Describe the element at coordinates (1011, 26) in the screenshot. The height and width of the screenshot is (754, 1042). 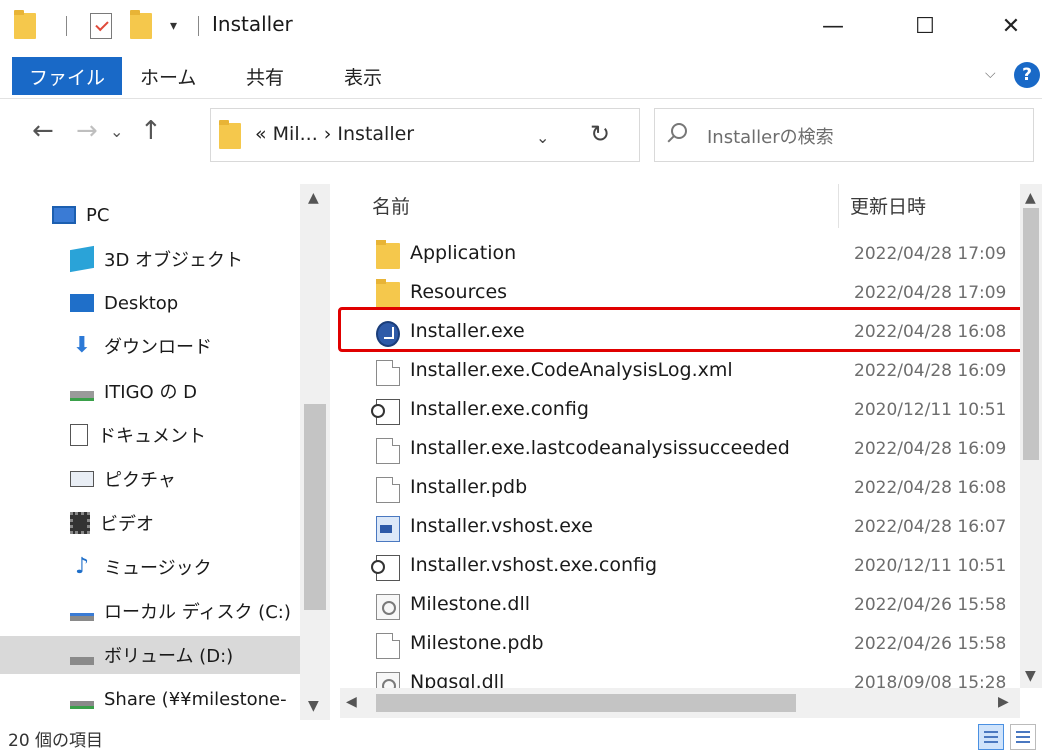
I see `close-button: ✕` at that location.